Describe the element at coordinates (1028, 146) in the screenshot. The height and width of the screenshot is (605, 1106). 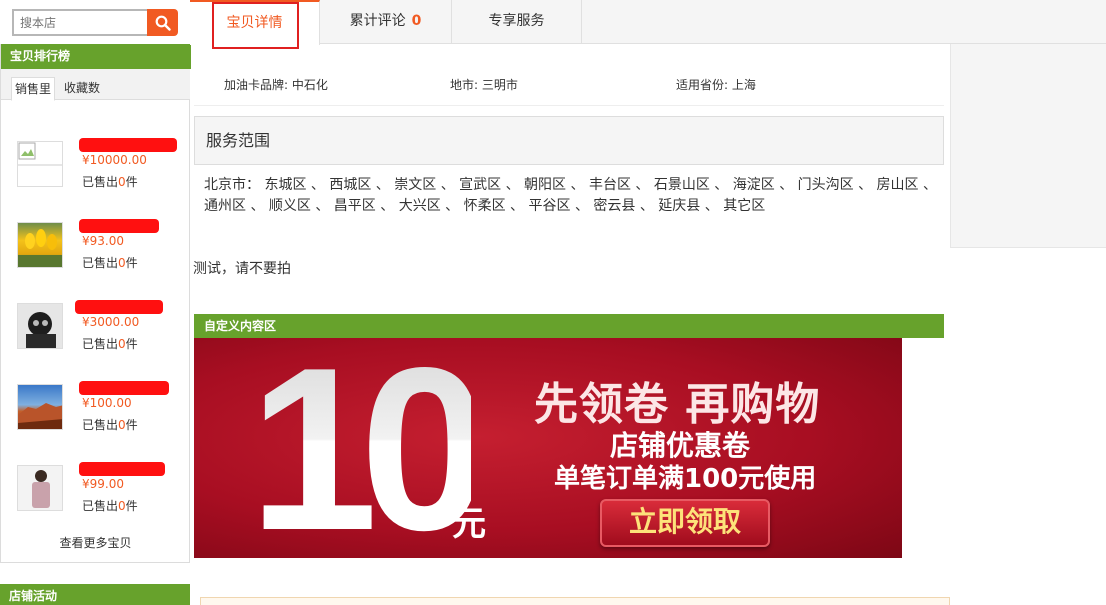
I see `right-side-panel` at that location.